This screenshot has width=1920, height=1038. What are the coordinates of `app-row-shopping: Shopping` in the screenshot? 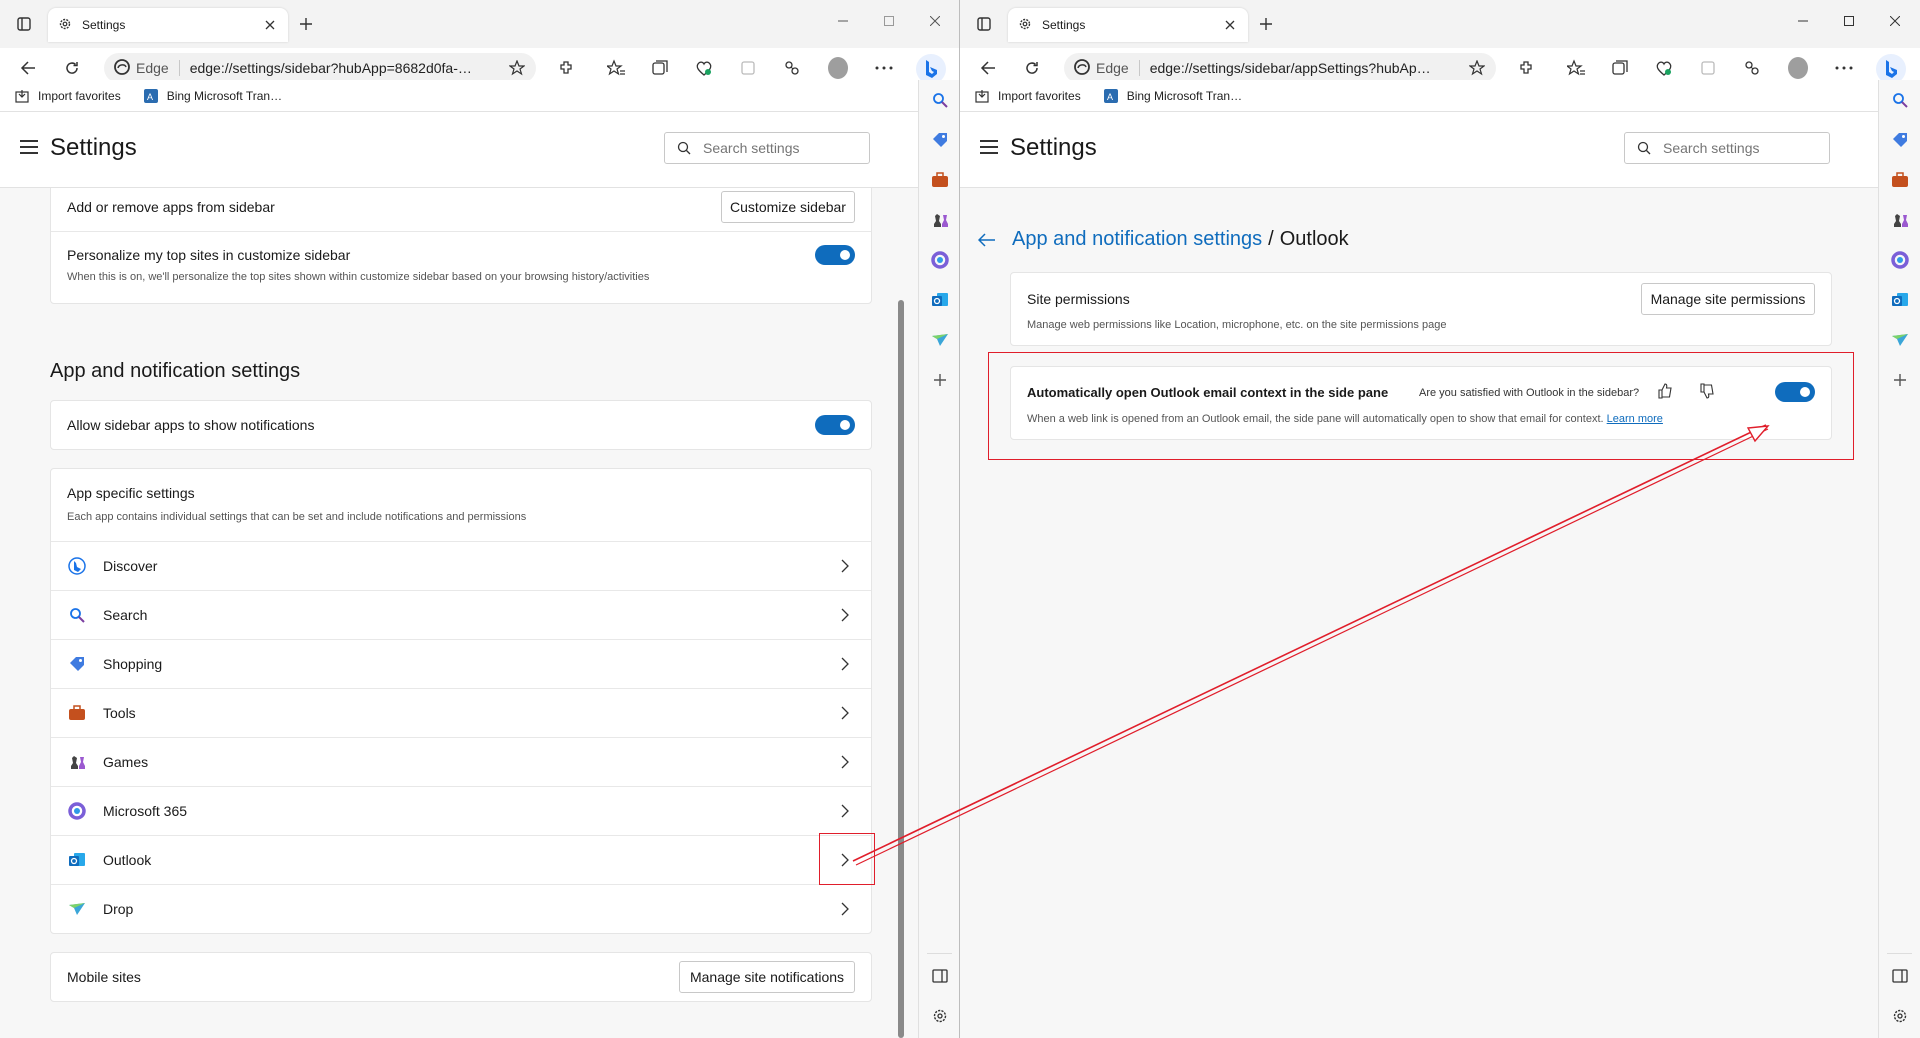 It's located at (461, 663).